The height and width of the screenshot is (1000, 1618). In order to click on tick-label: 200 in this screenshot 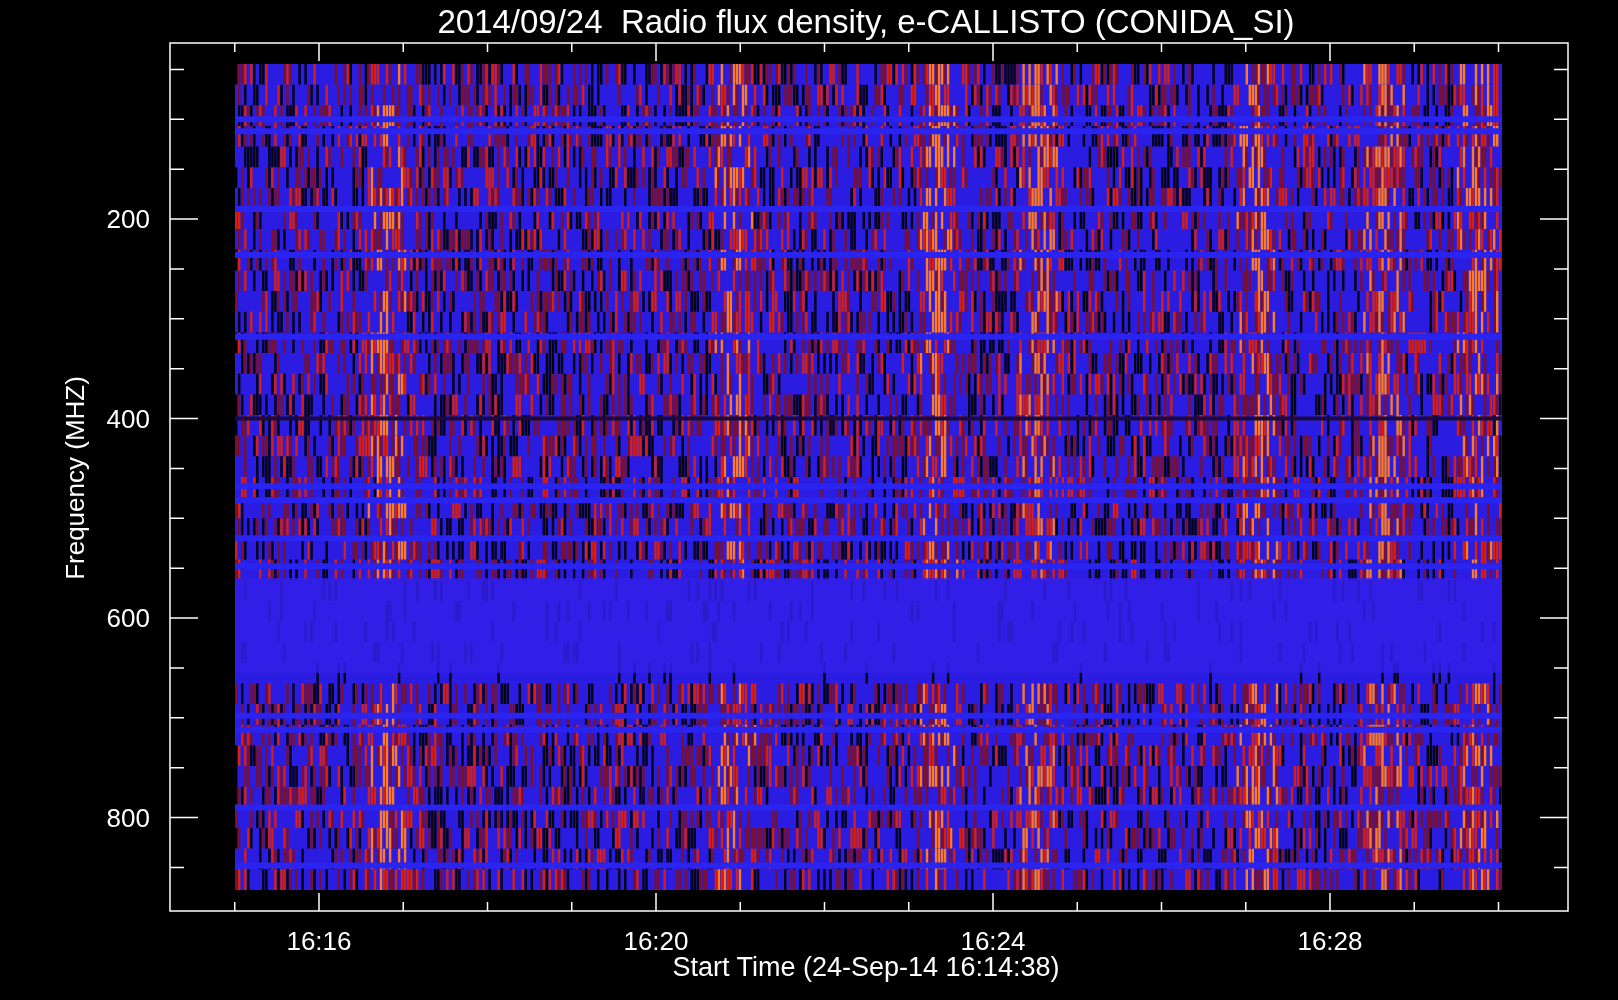, I will do `click(128, 219)`.